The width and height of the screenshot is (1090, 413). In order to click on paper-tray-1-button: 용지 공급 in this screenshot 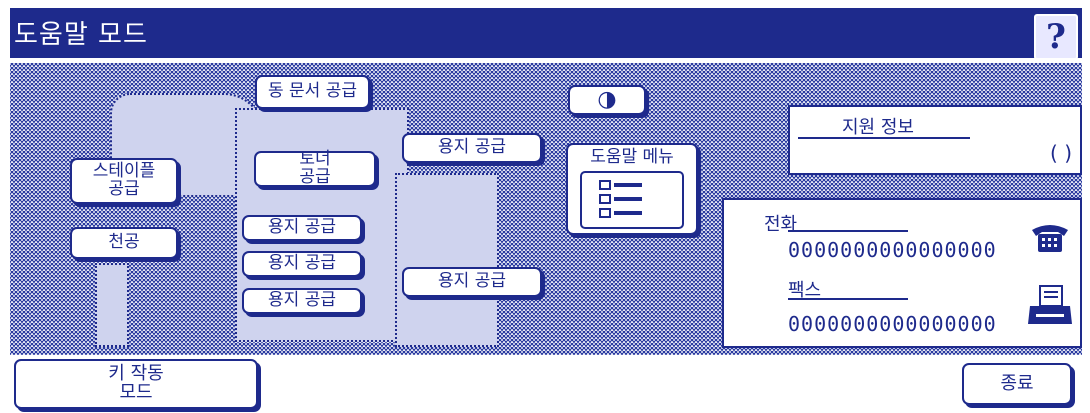, I will do `click(302, 228)`.